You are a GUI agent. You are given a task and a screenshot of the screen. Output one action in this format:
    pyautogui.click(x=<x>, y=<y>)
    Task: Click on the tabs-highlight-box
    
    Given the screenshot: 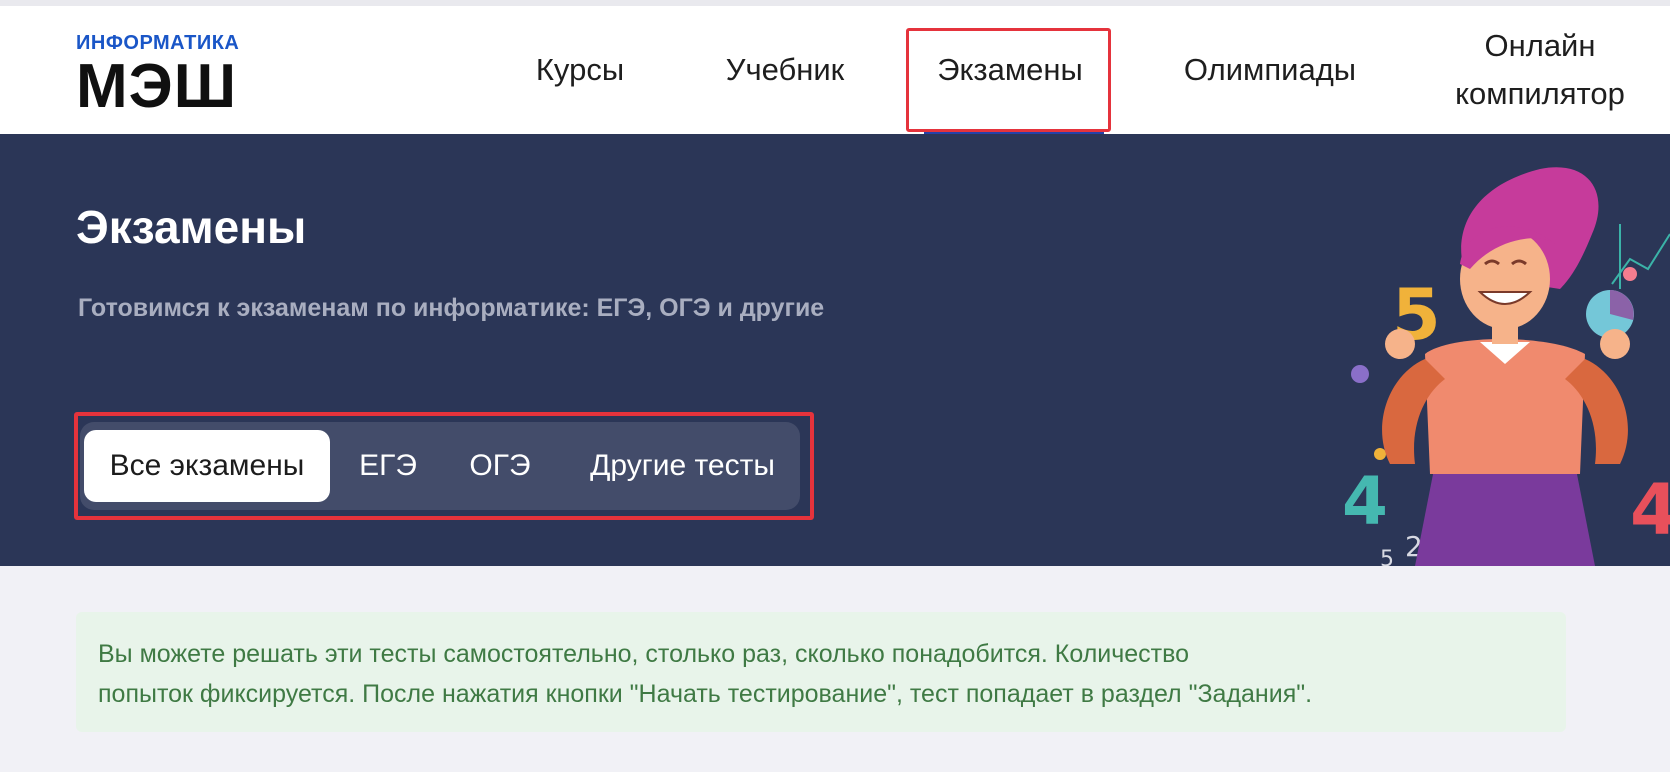 What is the action you would take?
    pyautogui.click(x=444, y=466)
    